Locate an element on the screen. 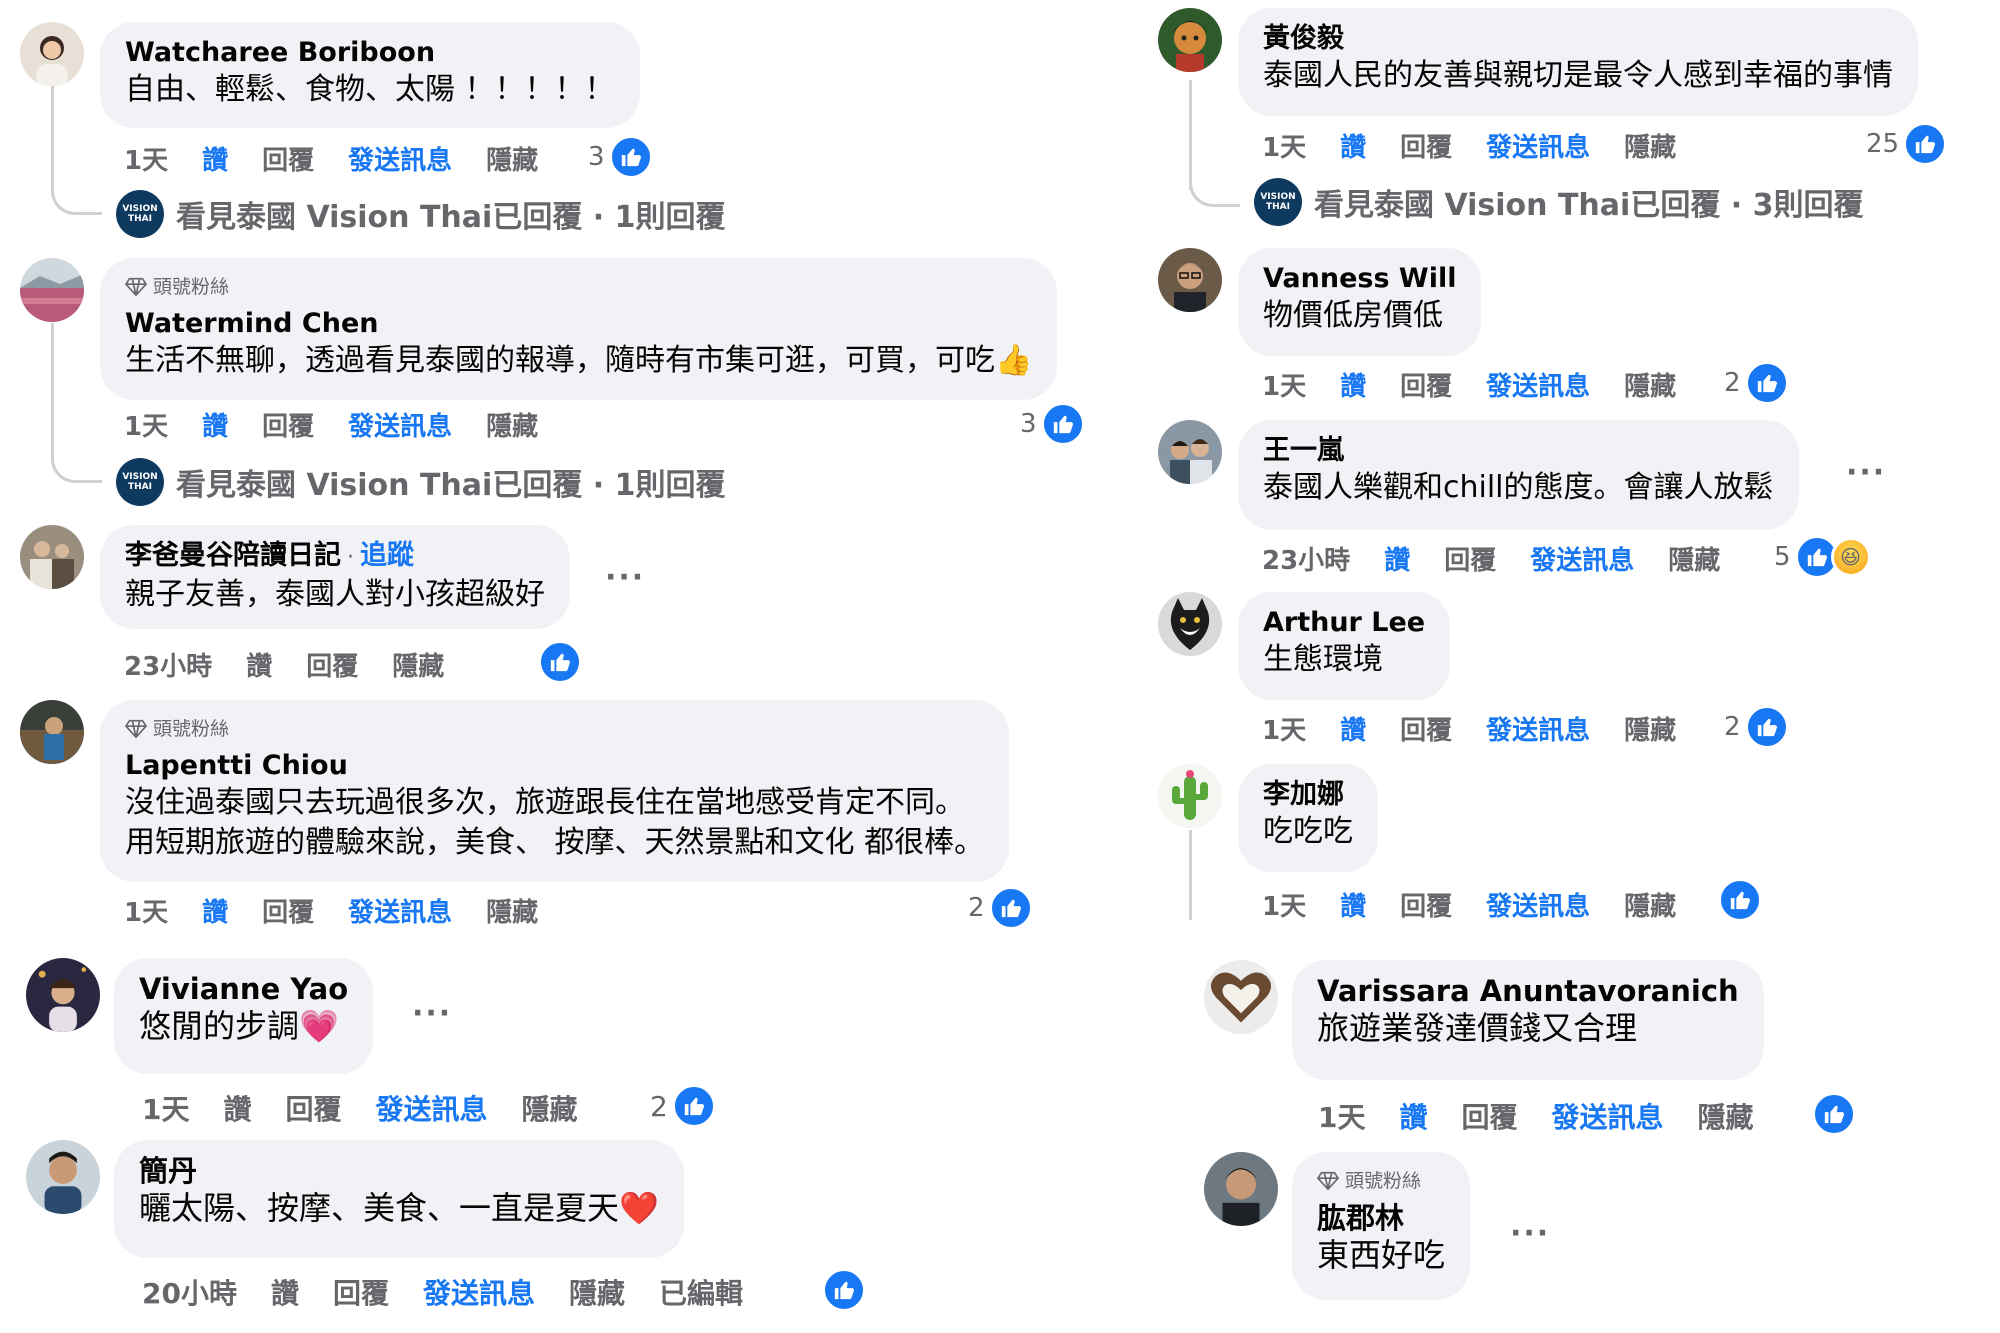 The image size is (2000, 1333). author-name: Vanness Will is located at coordinates (1359, 279).